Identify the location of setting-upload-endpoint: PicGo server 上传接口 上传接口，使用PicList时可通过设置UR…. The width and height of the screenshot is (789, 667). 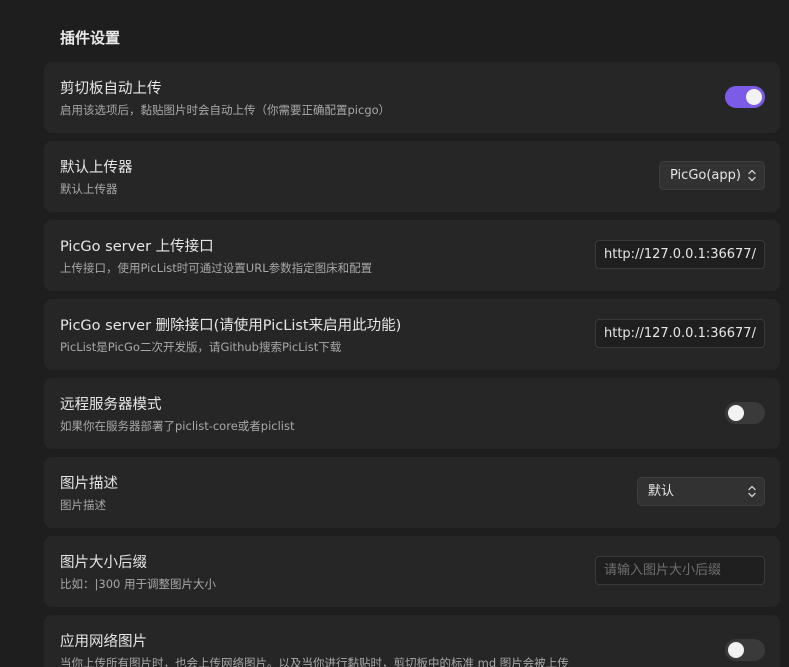
(412, 255).